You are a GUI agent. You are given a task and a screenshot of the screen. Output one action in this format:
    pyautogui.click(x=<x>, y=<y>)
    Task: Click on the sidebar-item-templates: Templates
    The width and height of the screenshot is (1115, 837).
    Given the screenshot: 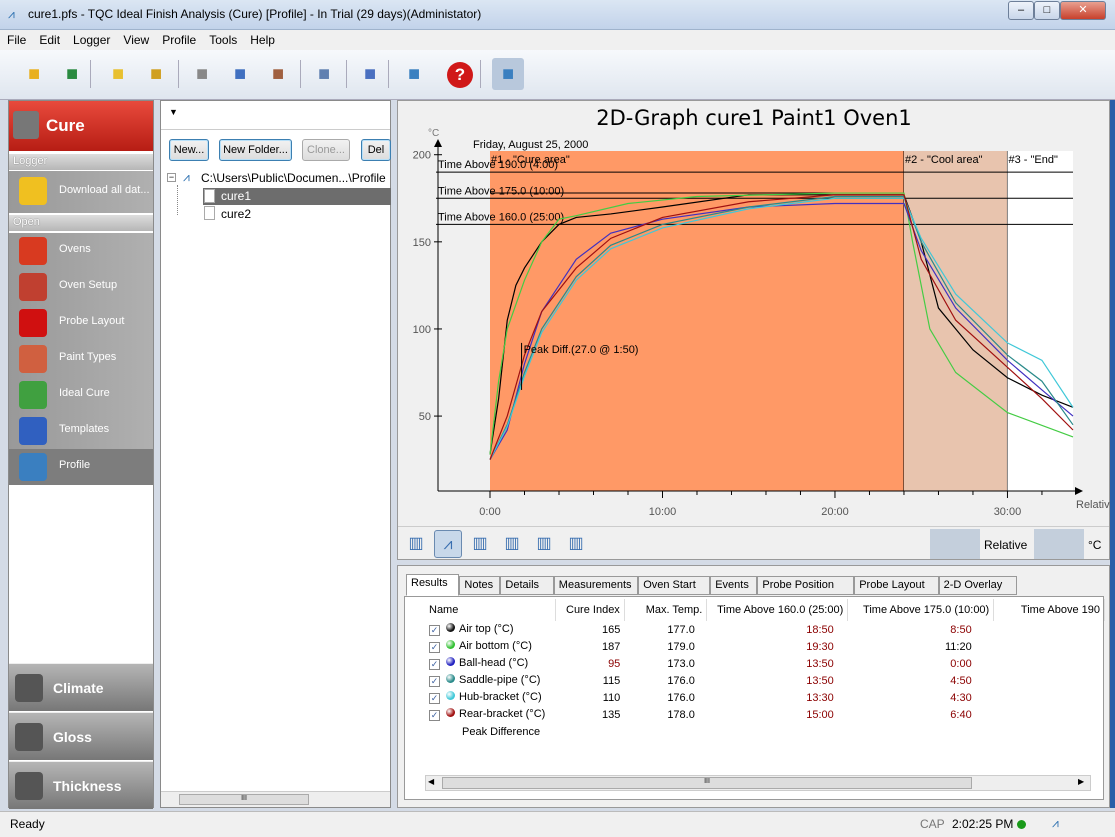 What is the action you would take?
    pyautogui.click(x=81, y=431)
    